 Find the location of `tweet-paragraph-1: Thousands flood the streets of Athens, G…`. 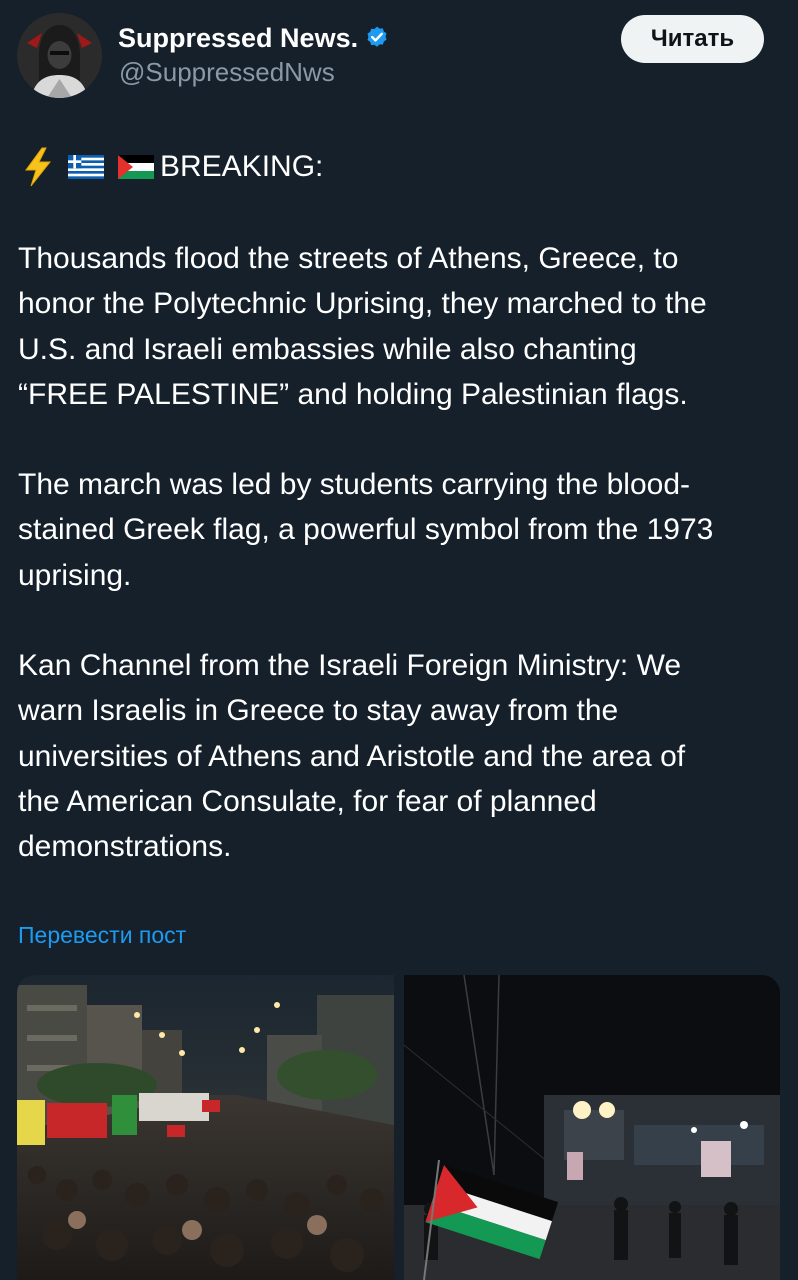

tweet-paragraph-1: Thousands flood the streets of Athens, G… is located at coordinates (362, 326).